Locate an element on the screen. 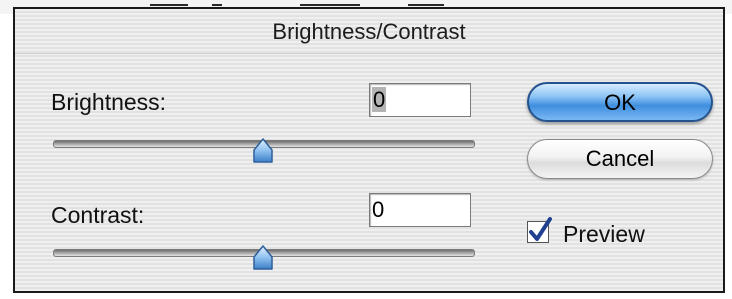 The image size is (732, 299). title-bar: Brightness/Contrast is located at coordinates (369, 31).